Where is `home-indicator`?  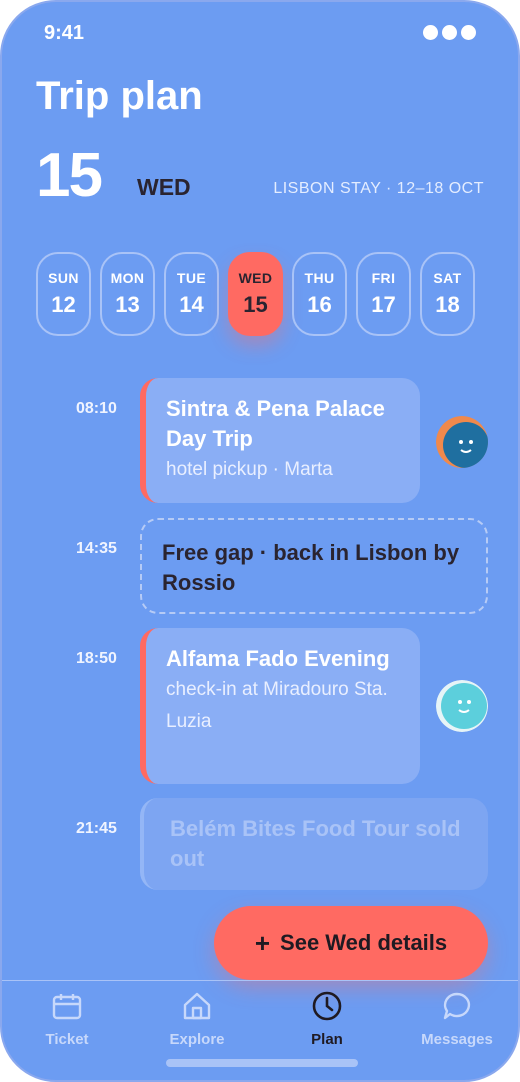
home-indicator is located at coordinates (262, 1063).